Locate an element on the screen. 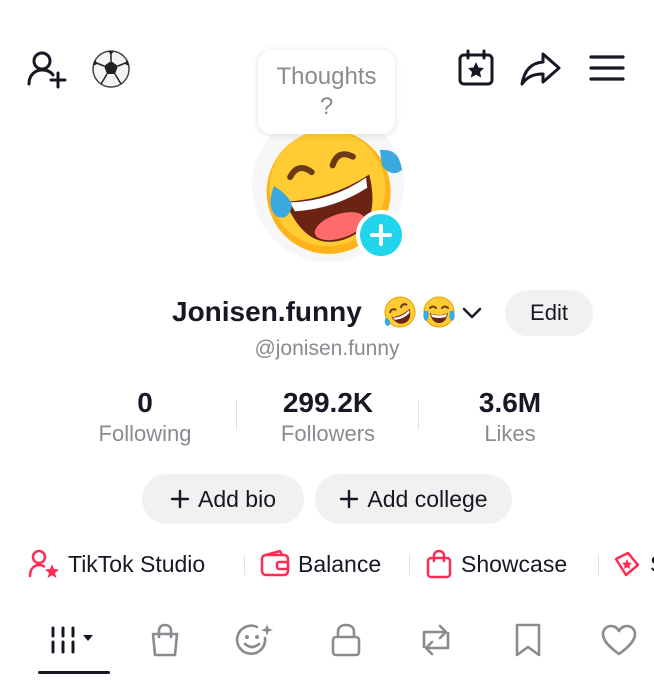 The width and height of the screenshot is (654, 689). partial-link: S is located at coordinates (633, 564).